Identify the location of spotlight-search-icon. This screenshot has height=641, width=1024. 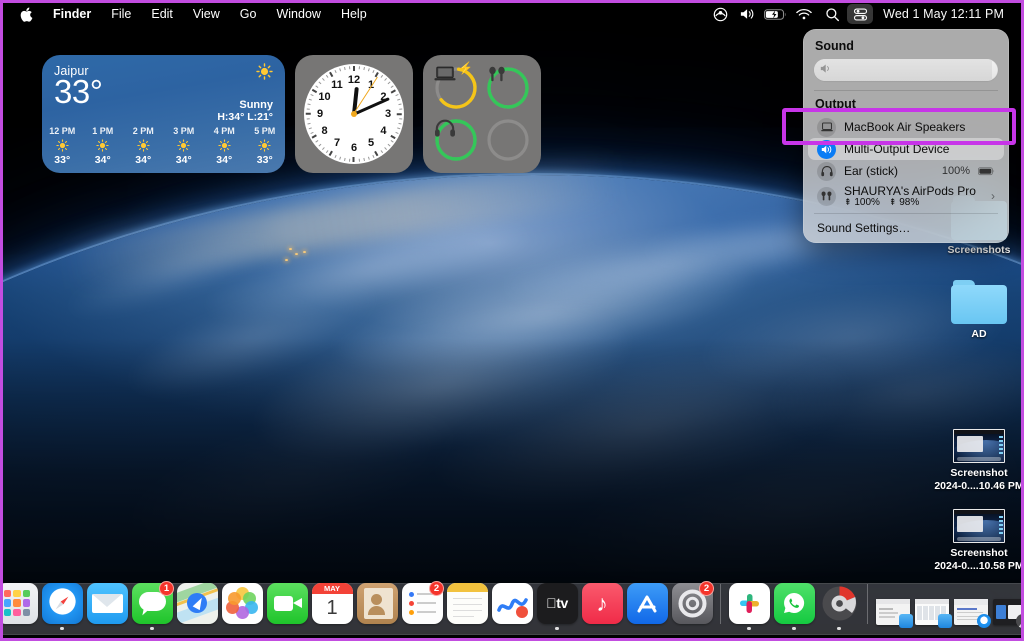
(832, 14).